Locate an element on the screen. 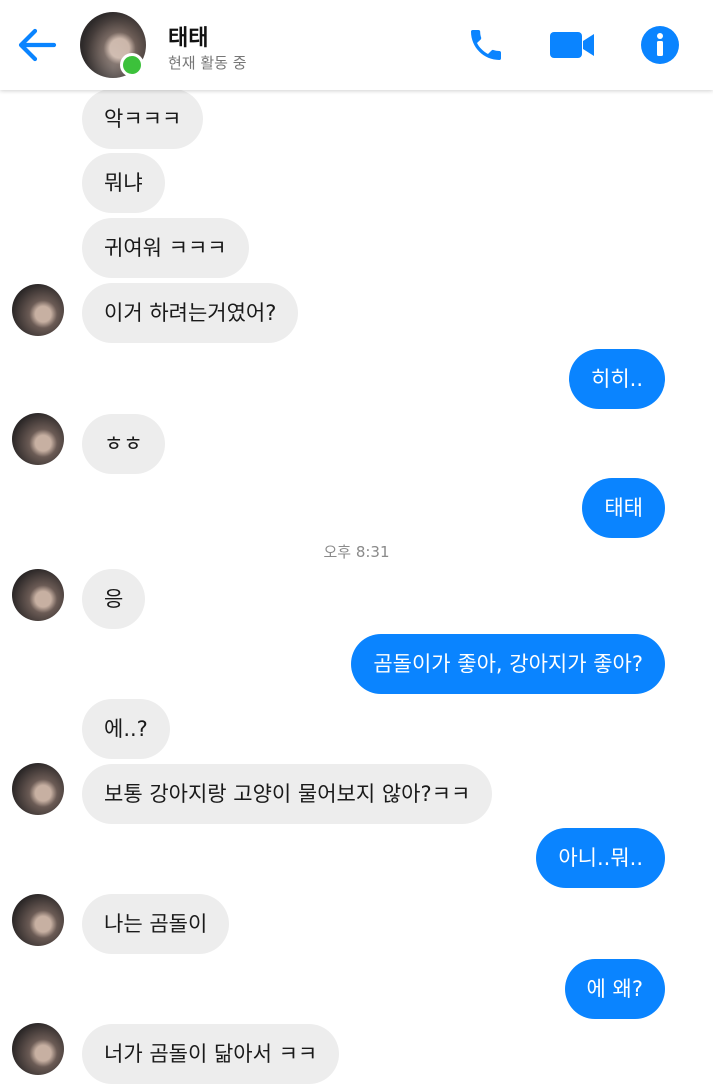 The height and width of the screenshot is (1085, 713). message-bubble-sent: 아니..뭐.. is located at coordinates (600, 858).